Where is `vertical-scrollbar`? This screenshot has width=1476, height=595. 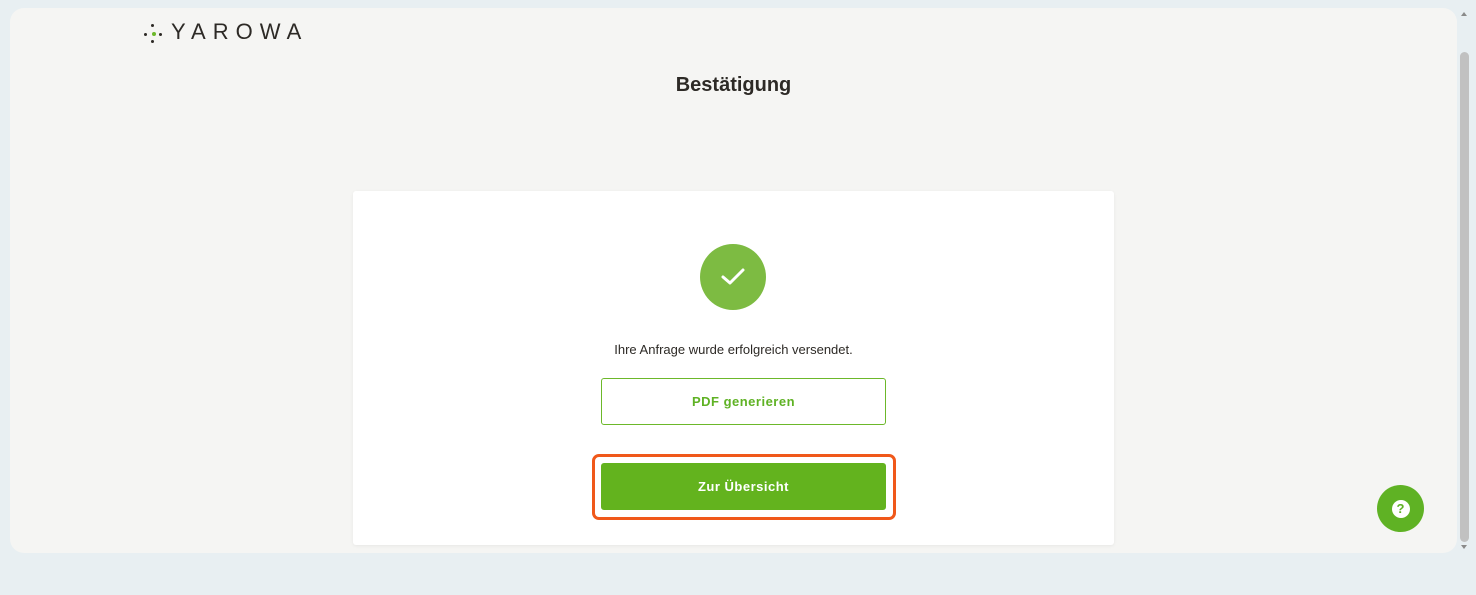
vertical-scrollbar is located at coordinates (1465, 280).